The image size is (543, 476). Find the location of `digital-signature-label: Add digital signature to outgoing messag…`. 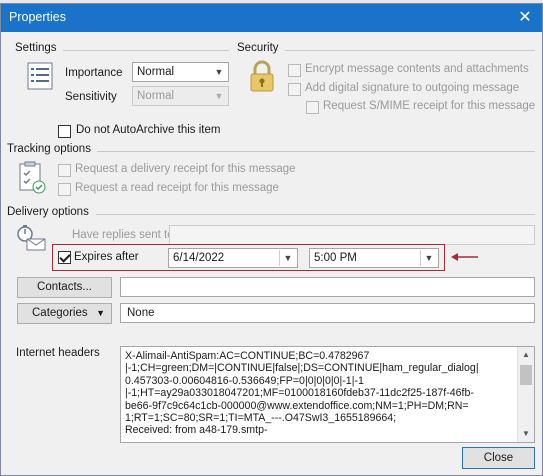

digital-signature-label: Add digital signature to outgoing messag… is located at coordinates (412, 88).